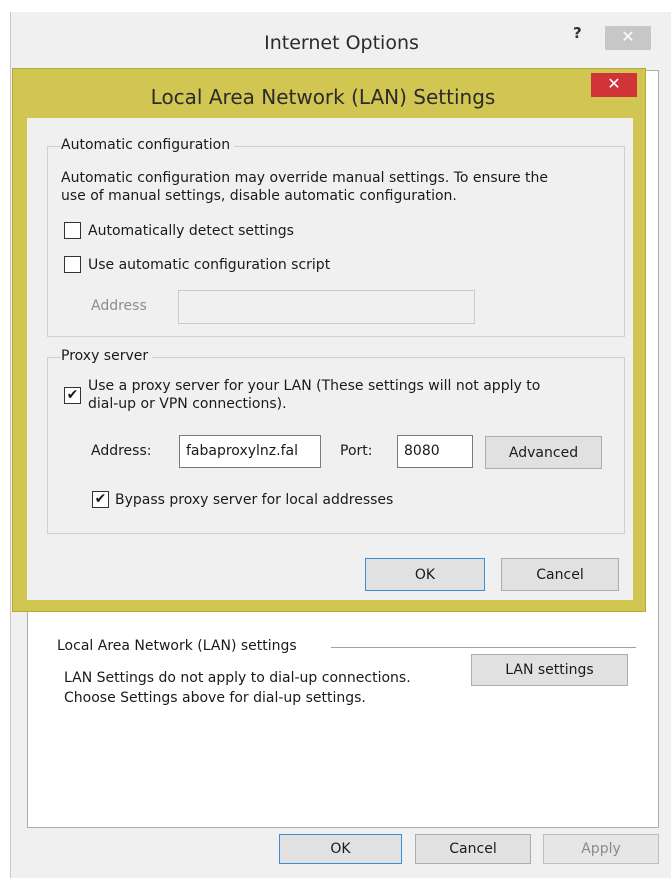 This screenshot has width=671, height=878. Describe the element at coordinates (473, 849) in the screenshot. I see `cancel-button: Cancel` at that location.